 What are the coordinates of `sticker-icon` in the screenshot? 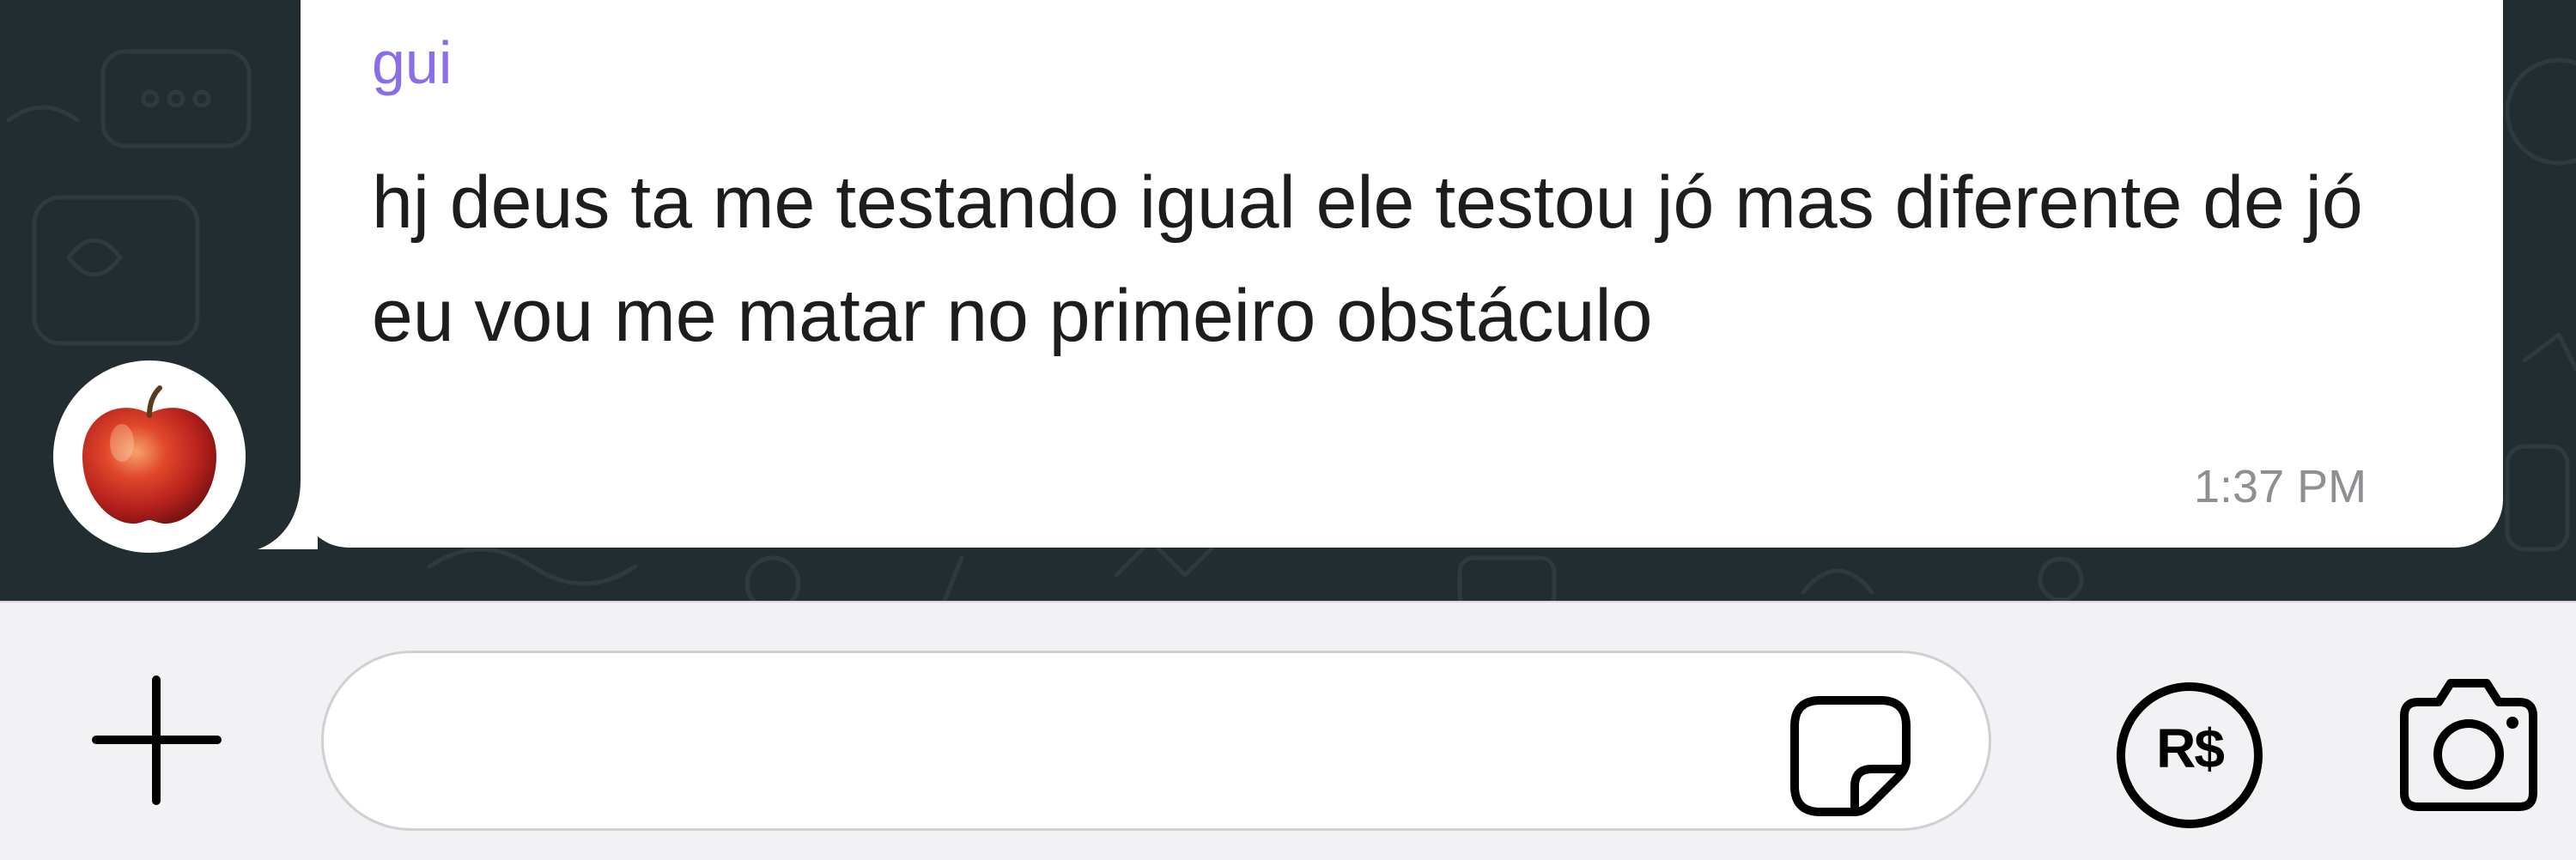 It's located at (1850, 756).